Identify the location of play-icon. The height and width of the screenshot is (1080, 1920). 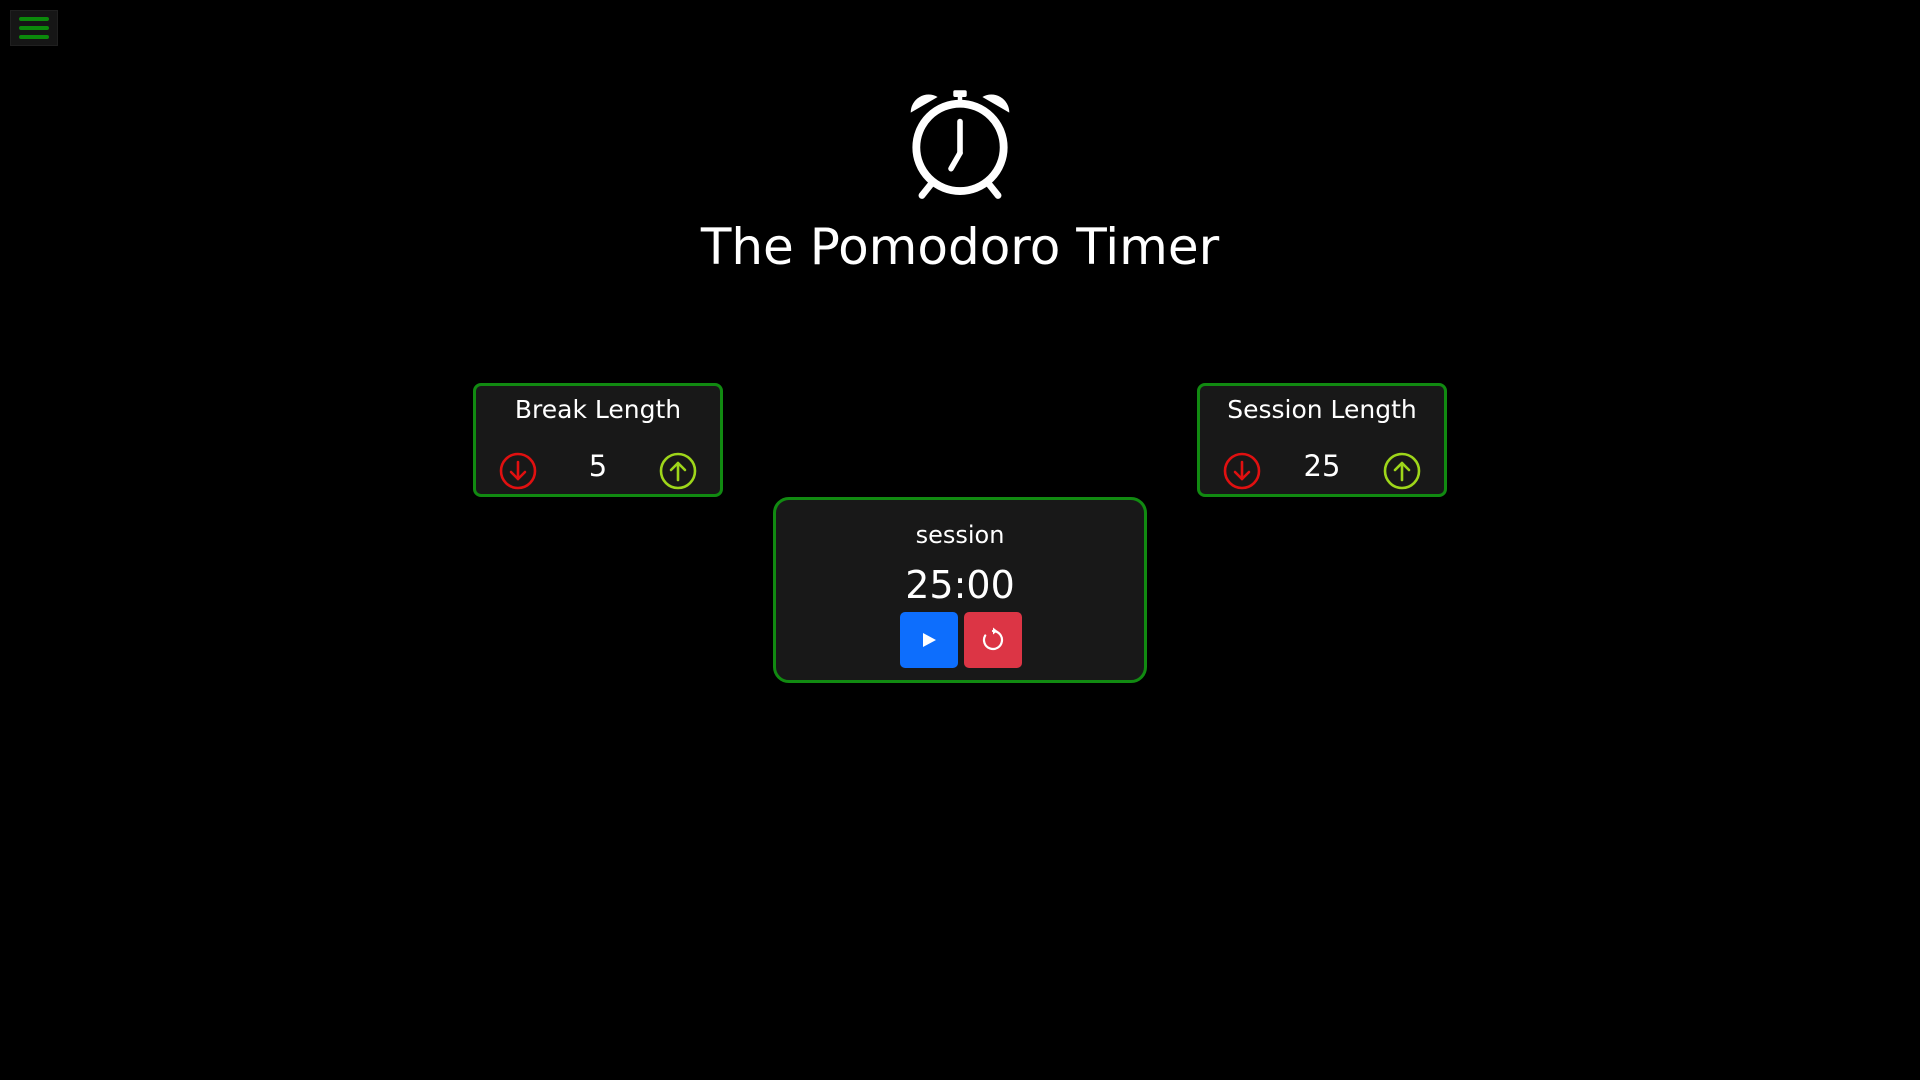
(929, 640).